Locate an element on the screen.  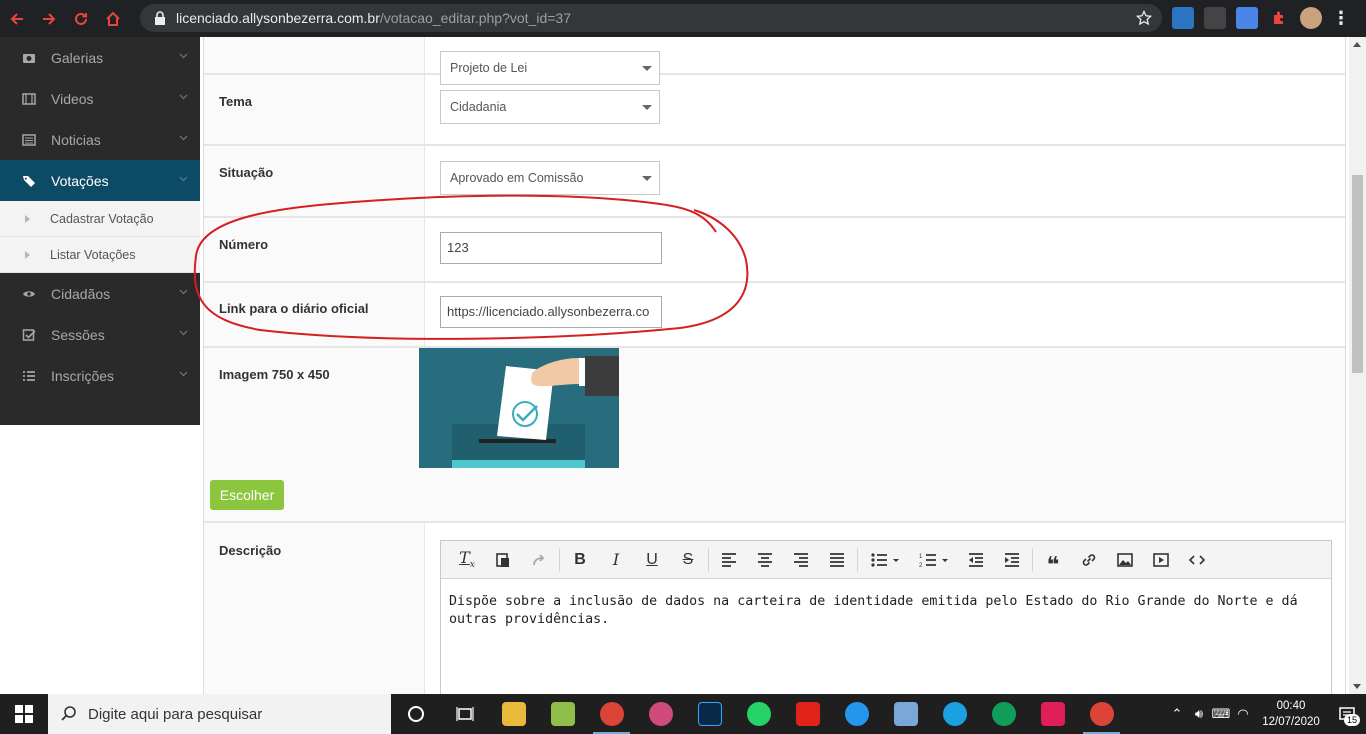
sidebar-subitem-listar-votacoes: Listar Votações is located at coordinates (100, 255).